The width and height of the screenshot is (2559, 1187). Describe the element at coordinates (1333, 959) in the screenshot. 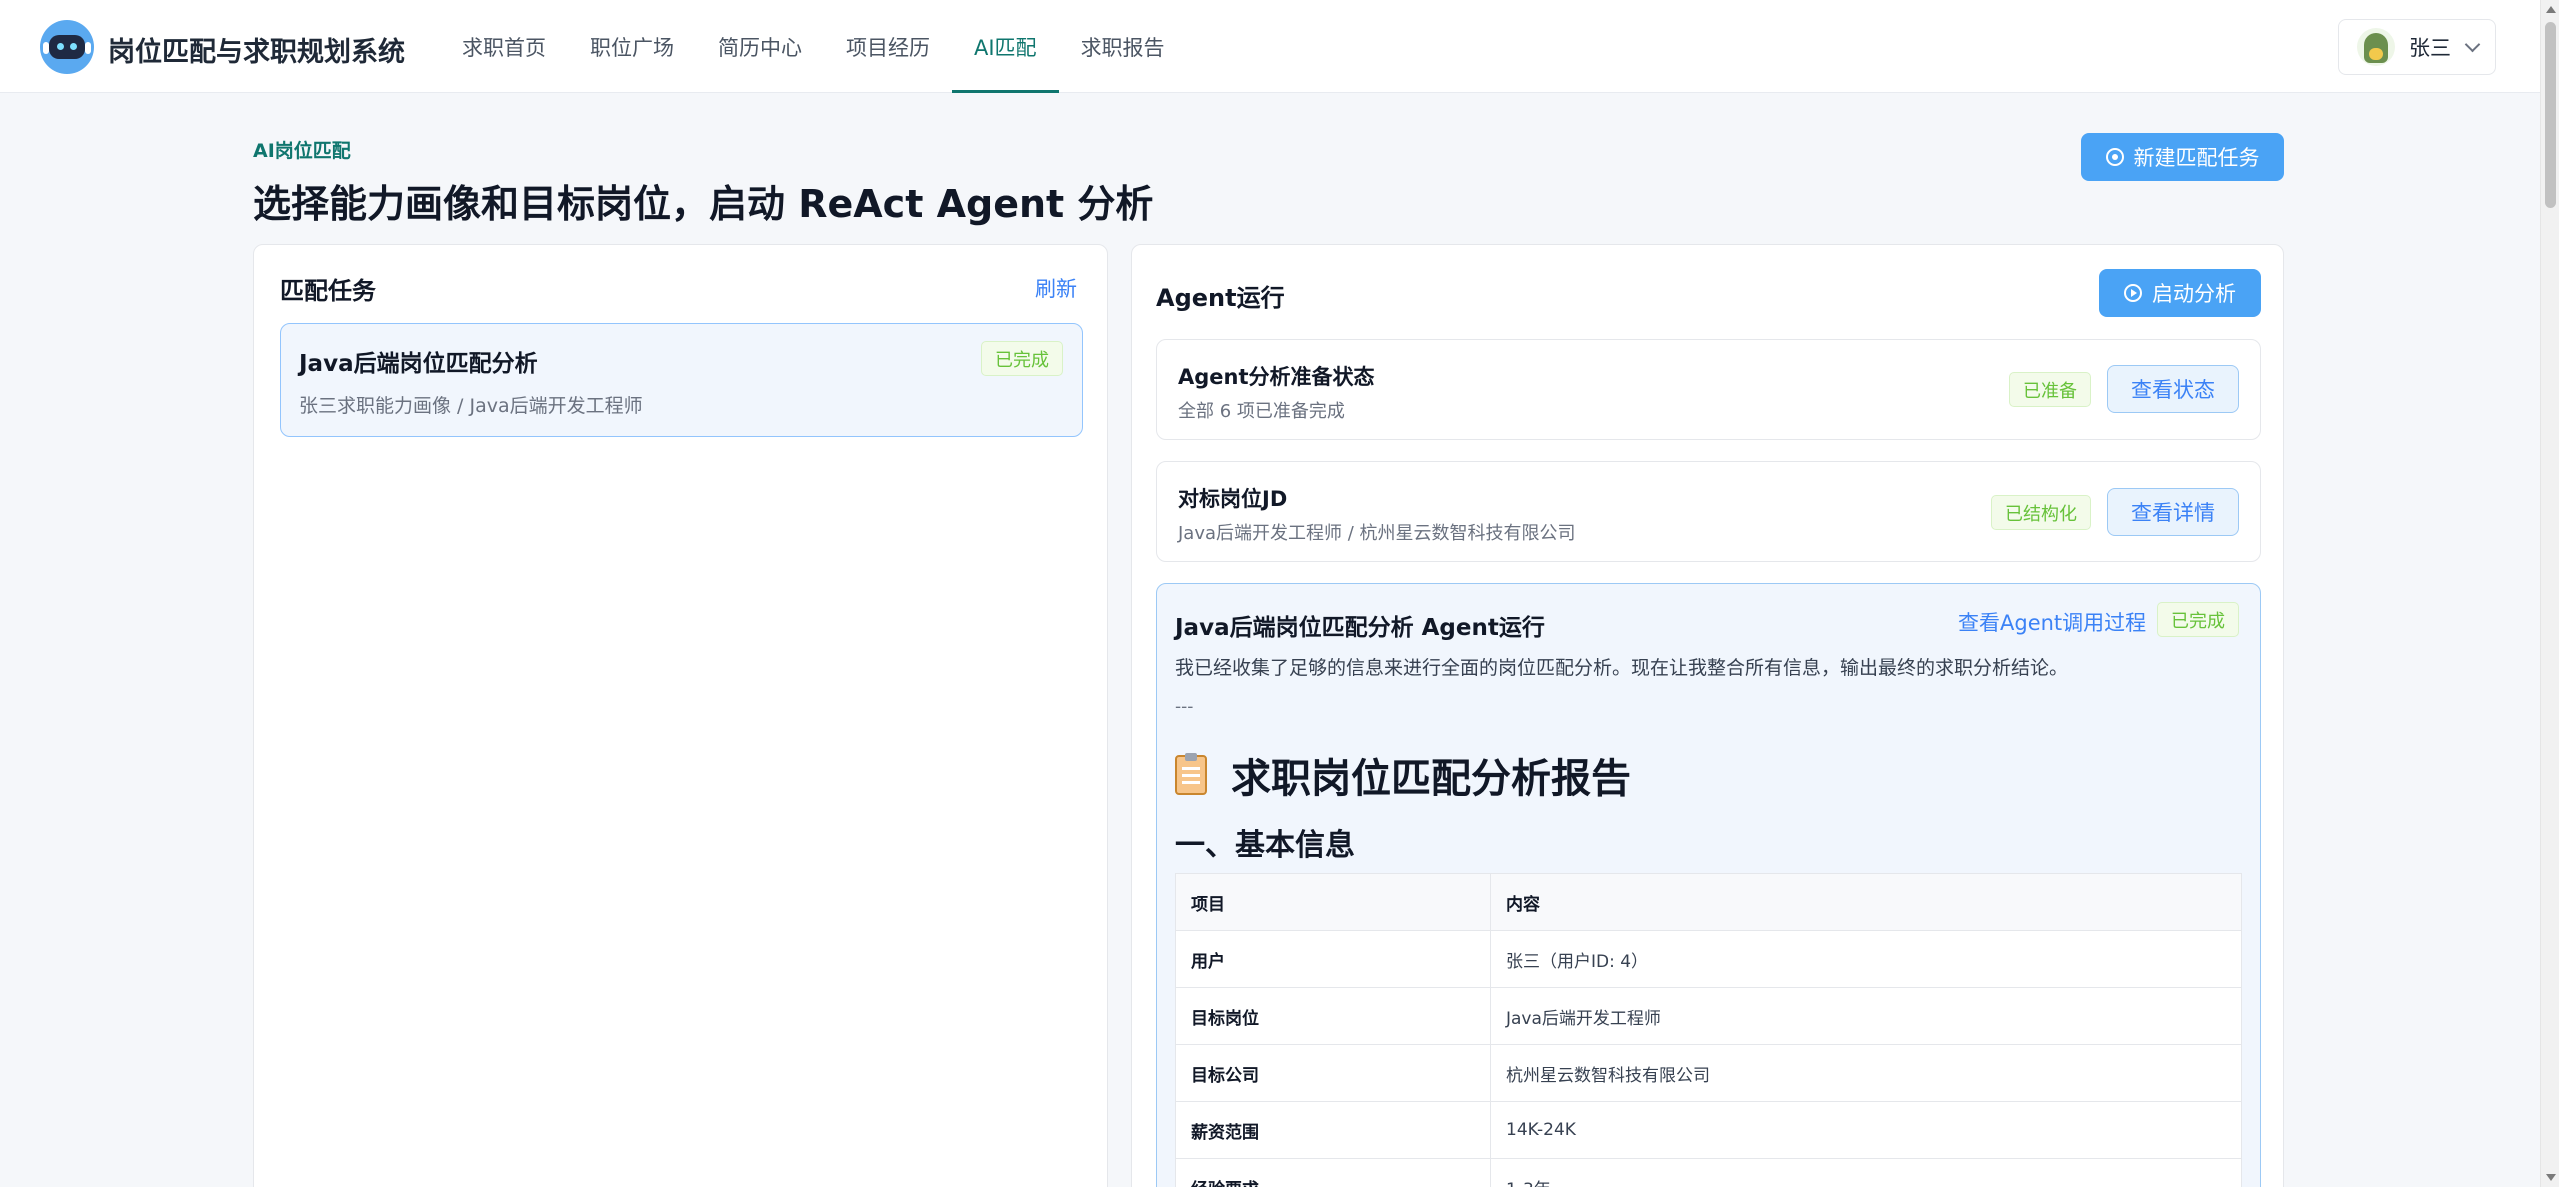

I see `table-cell-key: 用户` at that location.